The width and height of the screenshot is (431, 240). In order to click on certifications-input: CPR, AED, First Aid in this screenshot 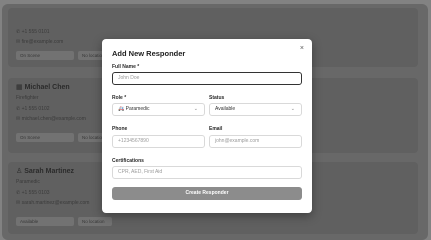, I will do `click(207, 172)`.